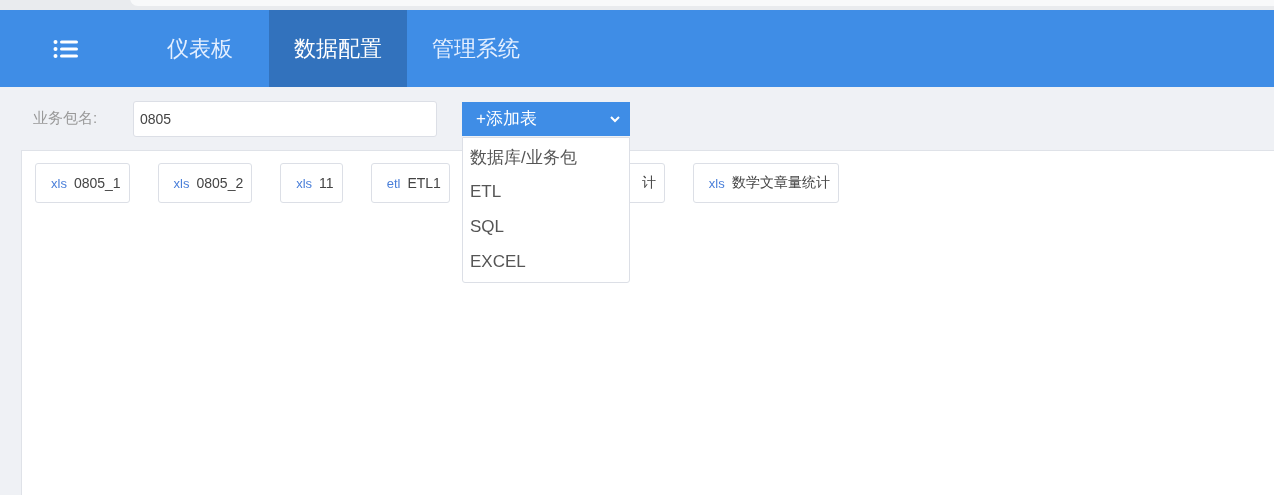  Describe the element at coordinates (546, 262) in the screenshot. I see `menu-item: EXCEL` at that location.